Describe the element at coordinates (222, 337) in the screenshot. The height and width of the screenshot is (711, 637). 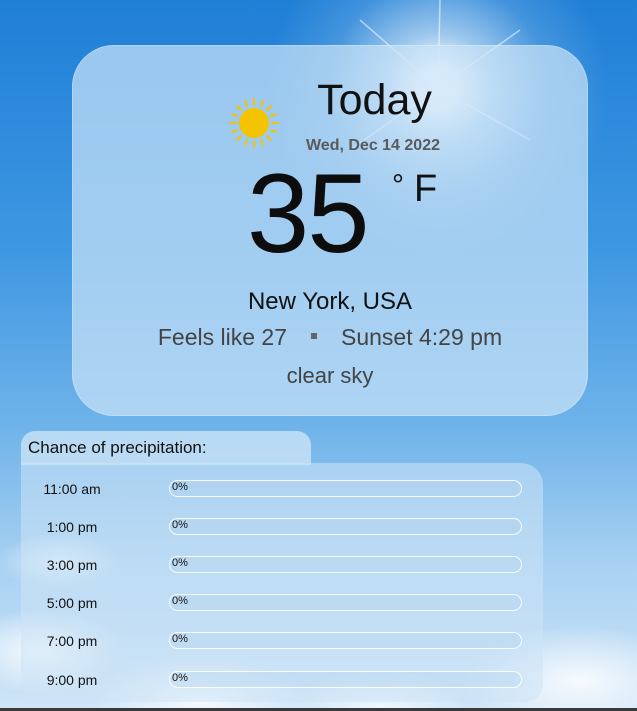
I see `feels-like-text: Feels like 27` at that location.